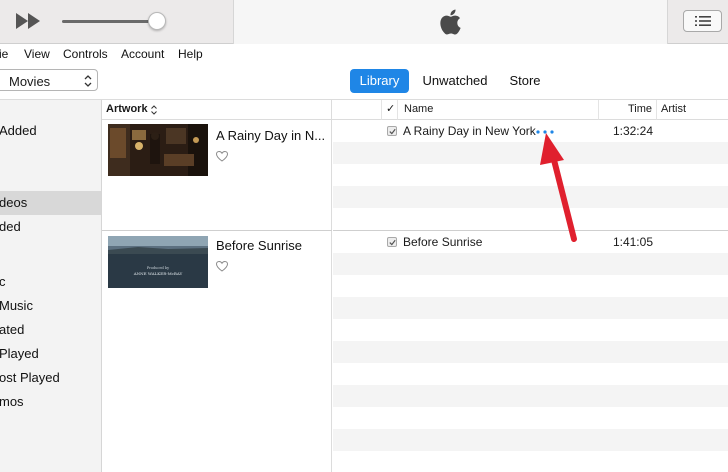 The width and height of the screenshot is (728, 472). What do you see at coordinates (364, 54) in the screenshot?
I see `menu-bar: ie View Controls Account Help` at bounding box center [364, 54].